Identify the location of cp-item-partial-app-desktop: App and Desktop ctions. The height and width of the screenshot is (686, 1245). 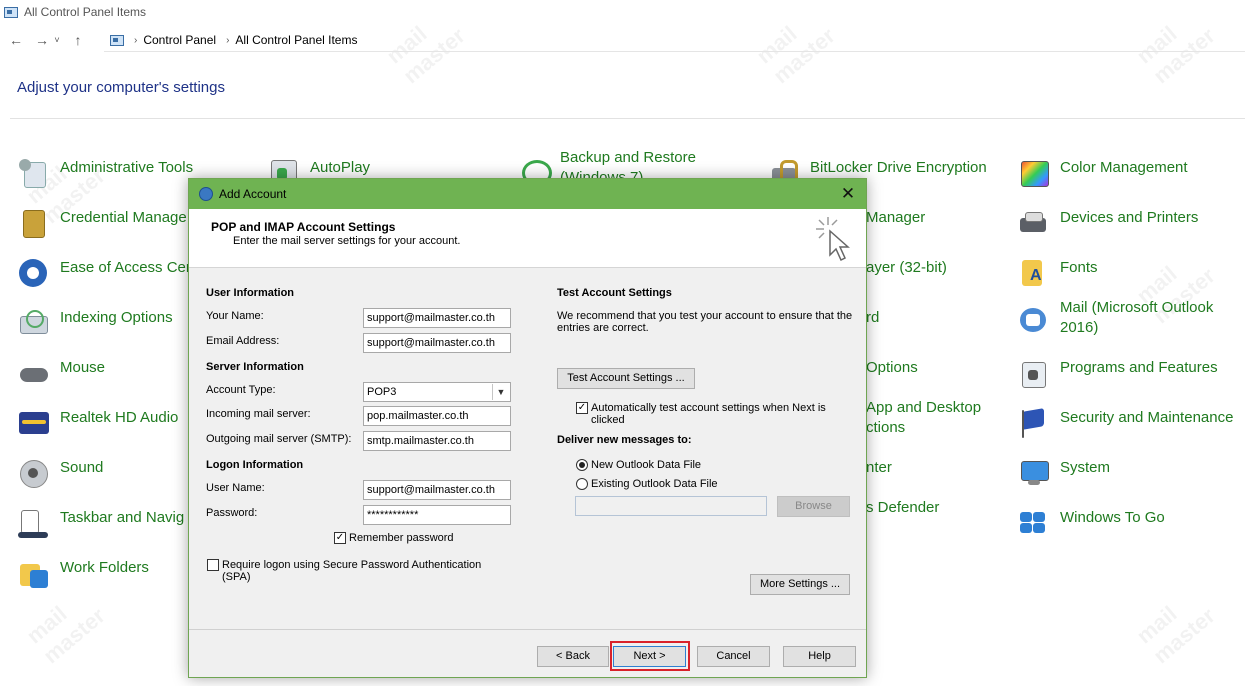
(931, 418).